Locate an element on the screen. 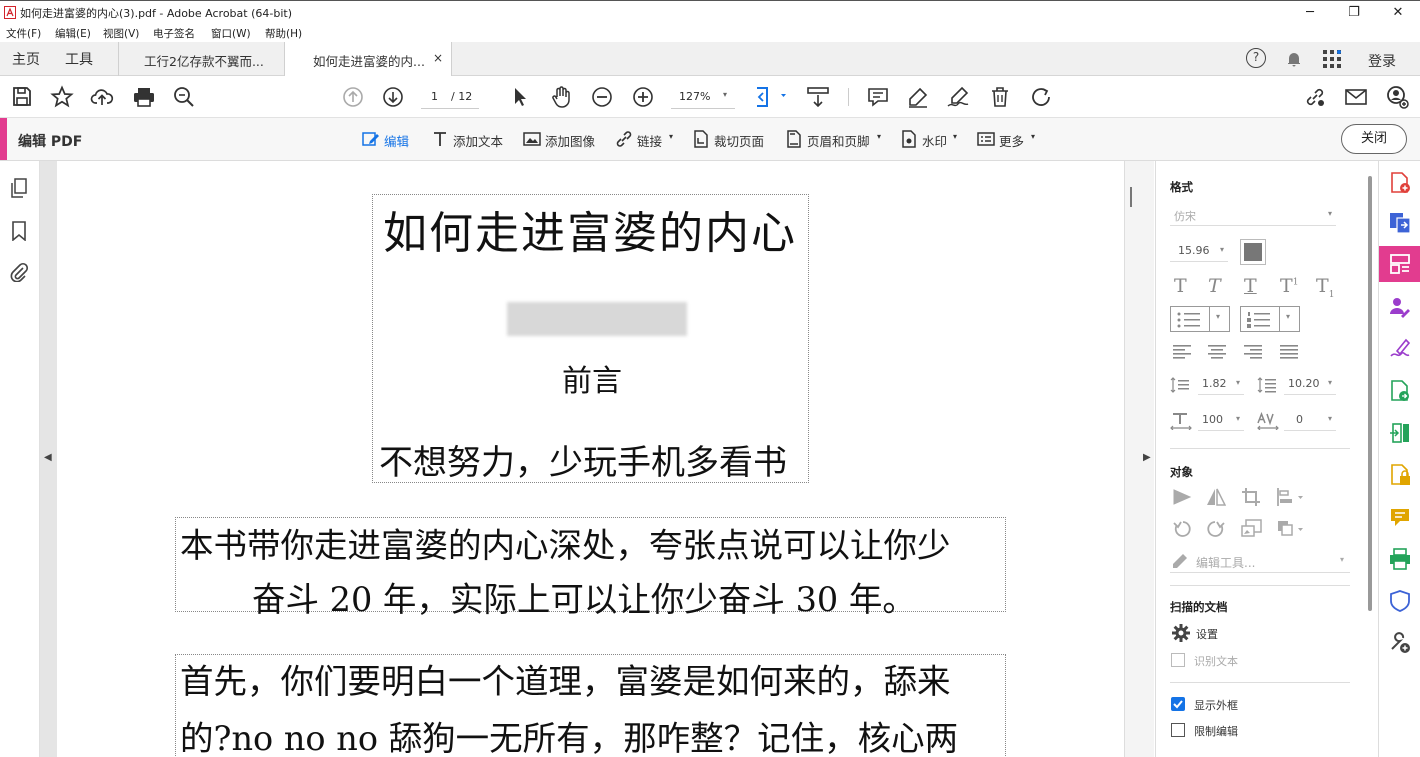  character-spacing-select: 0 ▾ is located at coordinates (1310, 421).